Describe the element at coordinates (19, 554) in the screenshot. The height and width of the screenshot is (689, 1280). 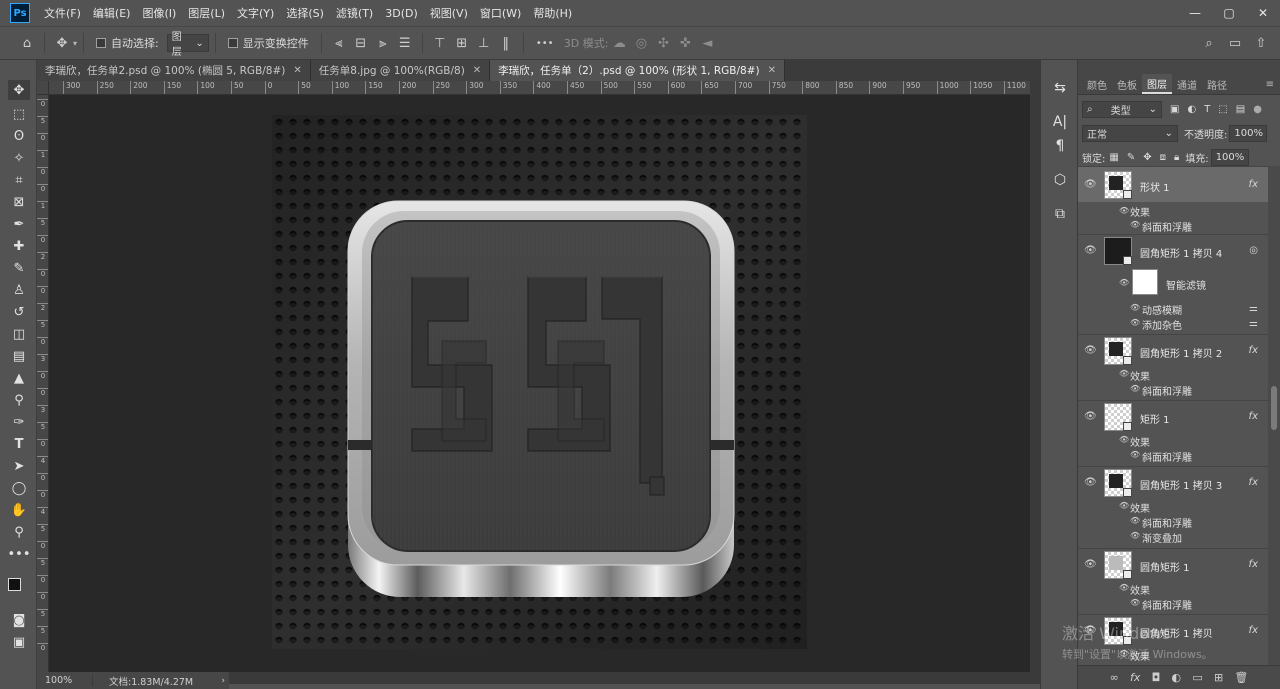
I see `edit-toolbar-icon: •••` at that location.